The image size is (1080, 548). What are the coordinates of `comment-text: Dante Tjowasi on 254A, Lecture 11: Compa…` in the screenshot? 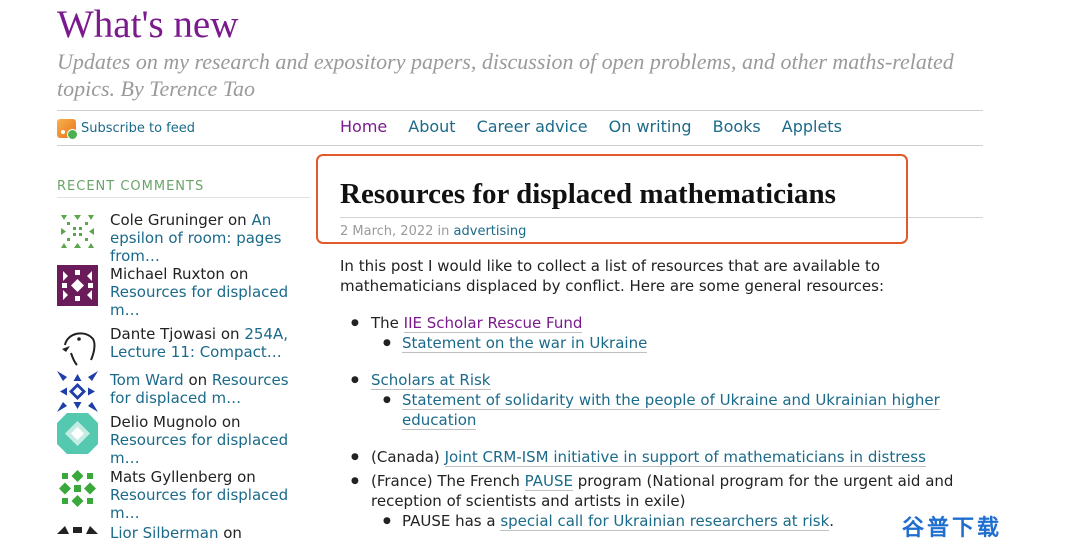 It's located at (210, 348).